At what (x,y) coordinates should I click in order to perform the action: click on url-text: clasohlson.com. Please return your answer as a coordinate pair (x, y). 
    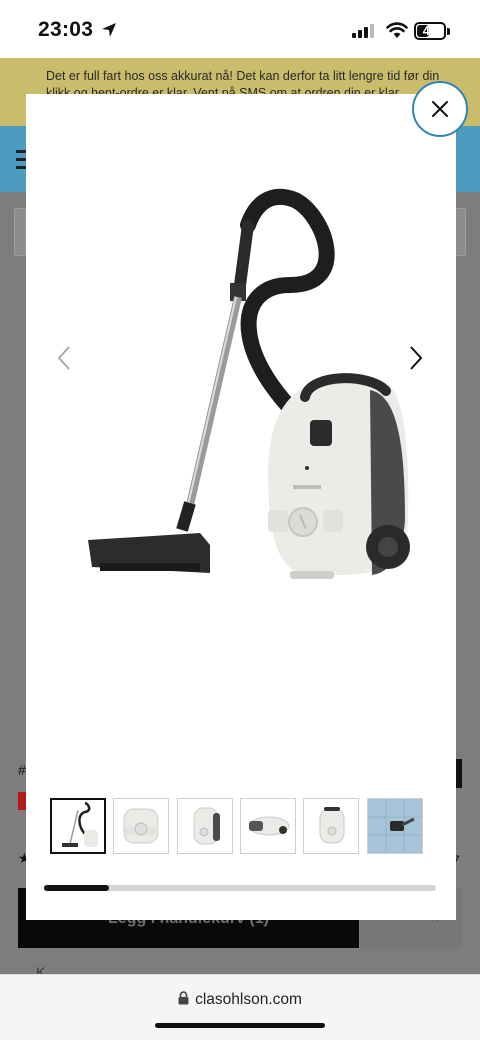
    Looking at the image, I should click on (248, 999).